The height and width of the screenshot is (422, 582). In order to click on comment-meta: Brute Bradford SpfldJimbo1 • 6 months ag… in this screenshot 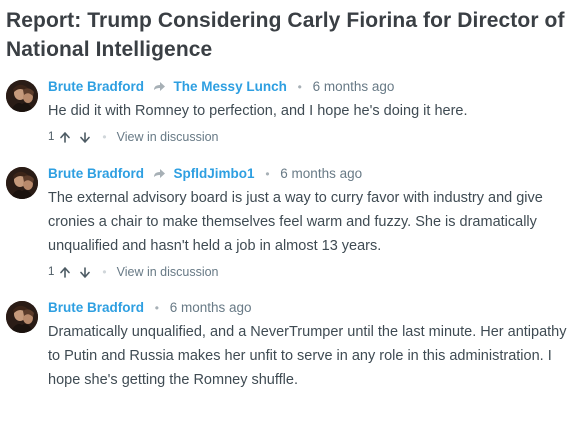, I will do `click(310, 174)`.